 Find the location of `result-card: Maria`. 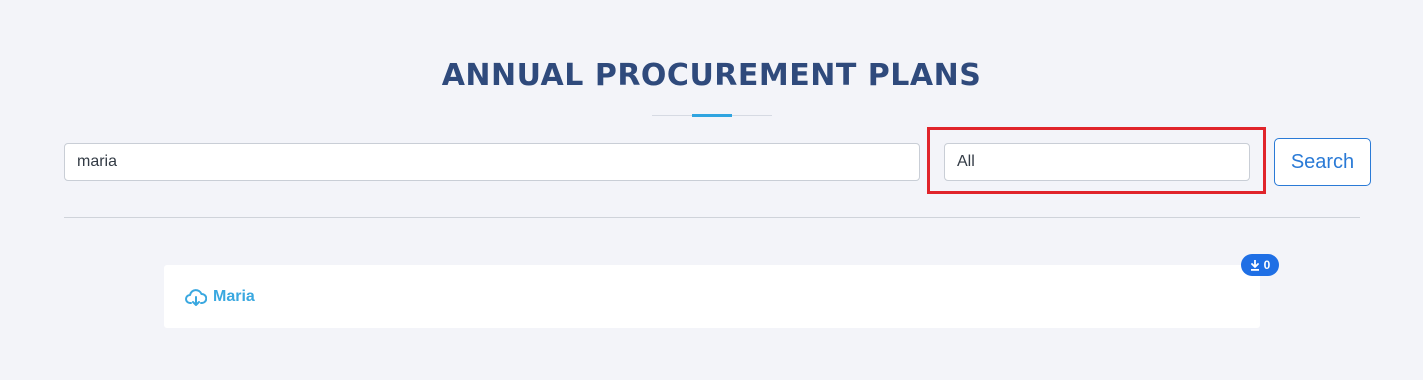

result-card: Maria is located at coordinates (712, 296).